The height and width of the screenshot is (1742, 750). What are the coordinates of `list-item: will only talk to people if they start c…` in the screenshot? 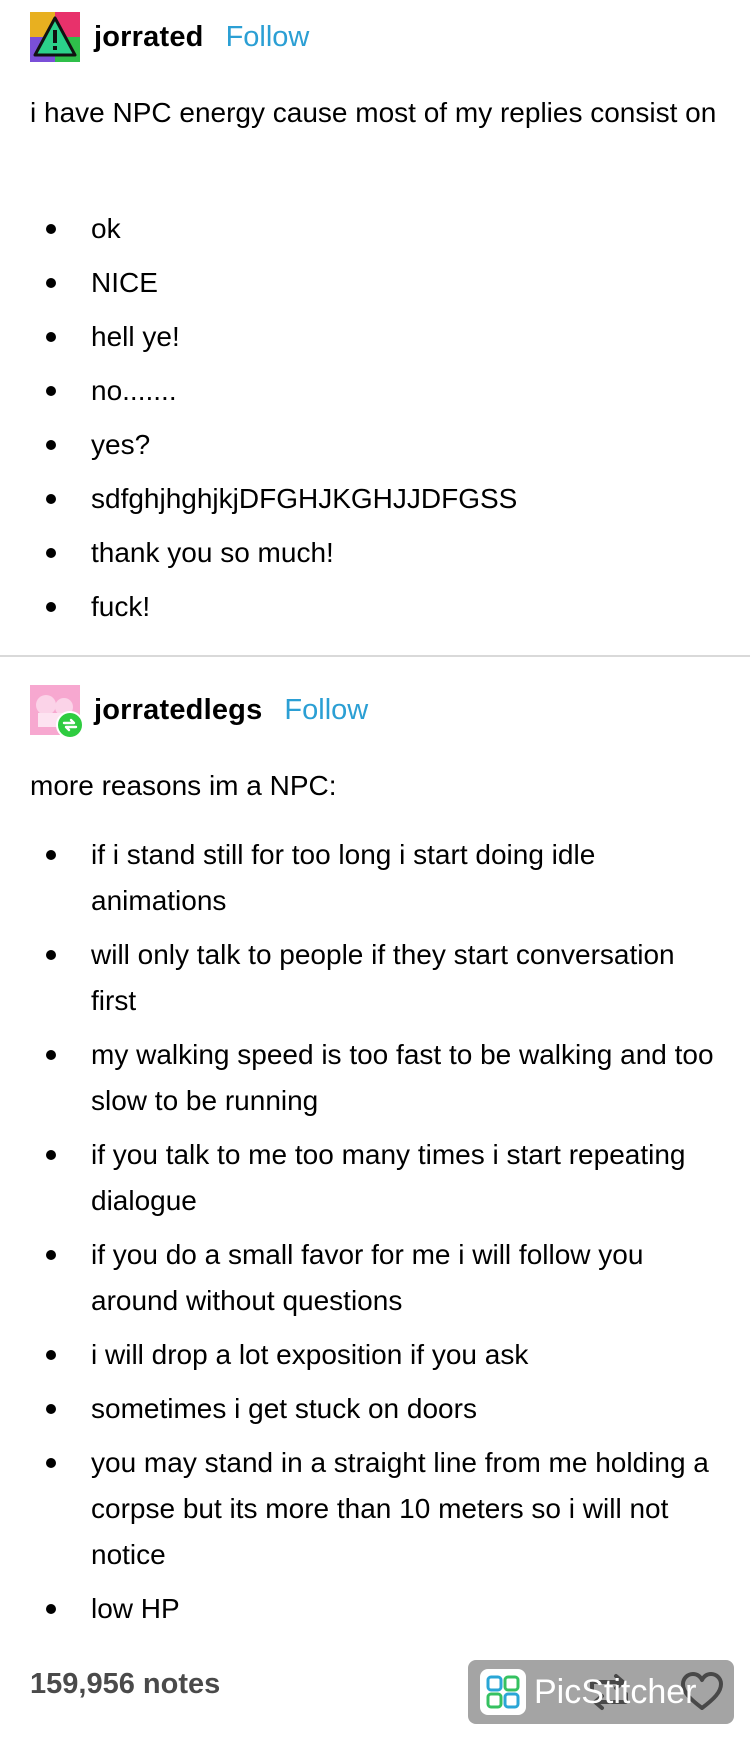 It's located at (375, 978).